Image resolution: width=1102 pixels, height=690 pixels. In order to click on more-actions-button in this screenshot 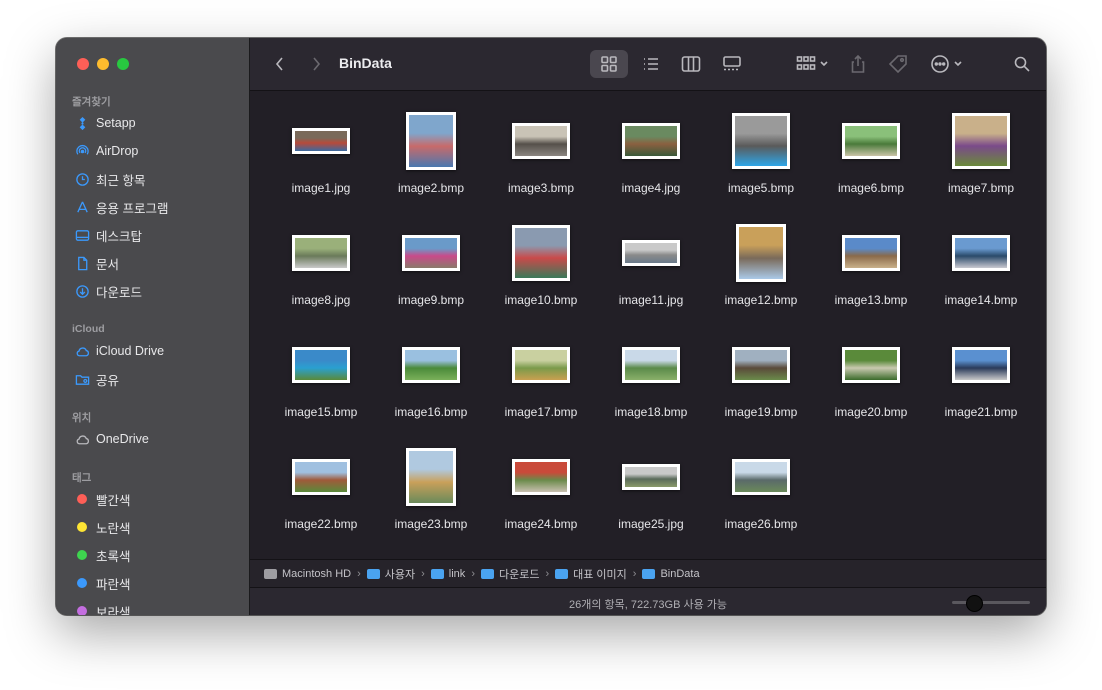, I will do `click(946, 64)`.